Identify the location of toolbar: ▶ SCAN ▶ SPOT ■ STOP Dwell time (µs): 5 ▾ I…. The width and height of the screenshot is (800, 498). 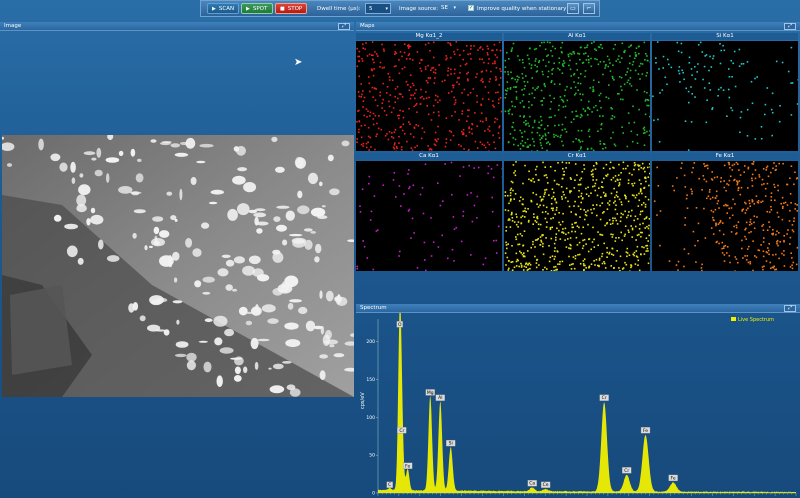
(400, 8).